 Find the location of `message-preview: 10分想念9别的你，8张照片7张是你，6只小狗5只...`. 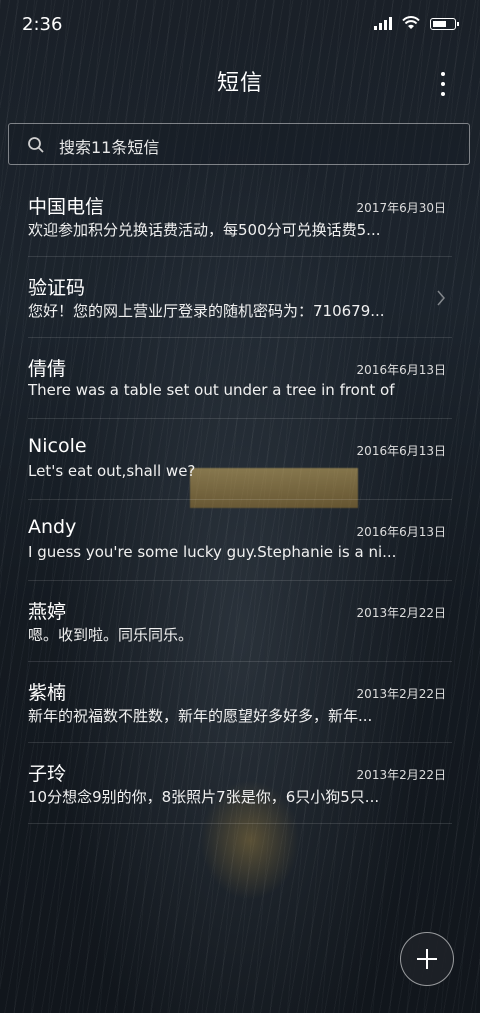

message-preview: 10分想念9别的你，8张照片7张是你，6只小狗5只... is located at coordinates (204, 797).